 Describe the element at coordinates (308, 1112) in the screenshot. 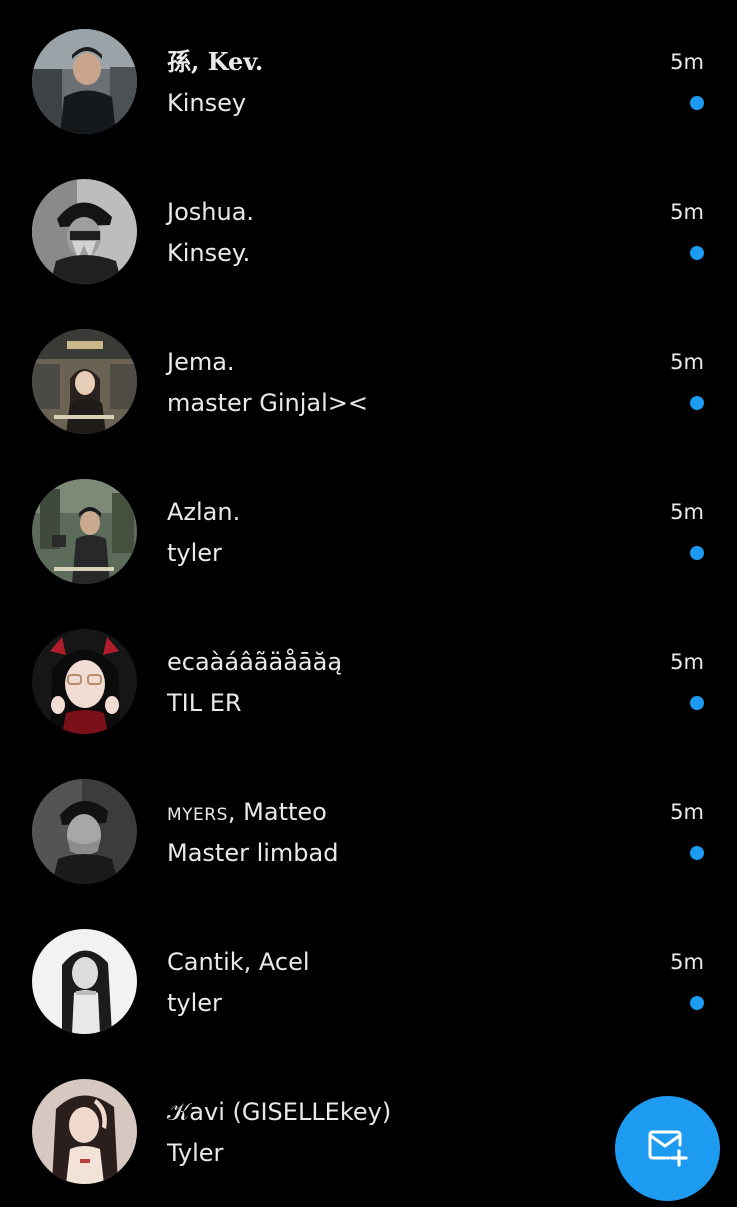

I see `name-text: (GISELLEkey)` at that location.